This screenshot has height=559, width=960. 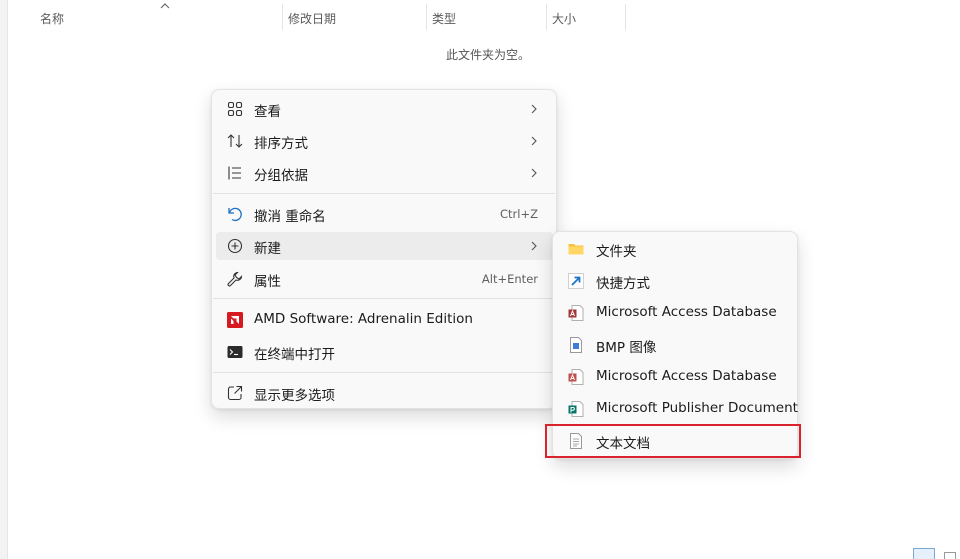 What do you see at coordinates (676, 345) in the screenshot?
I see `submenu-item-bmp-image: BMP 图像` at bounding box center [676, 345].